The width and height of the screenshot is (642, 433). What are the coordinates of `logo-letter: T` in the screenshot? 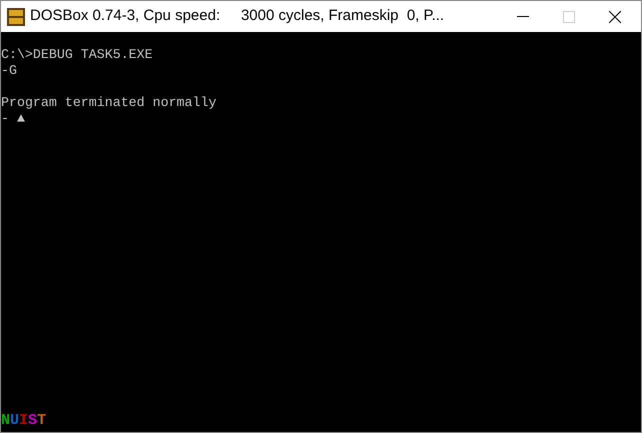 It's located at (41, 421).